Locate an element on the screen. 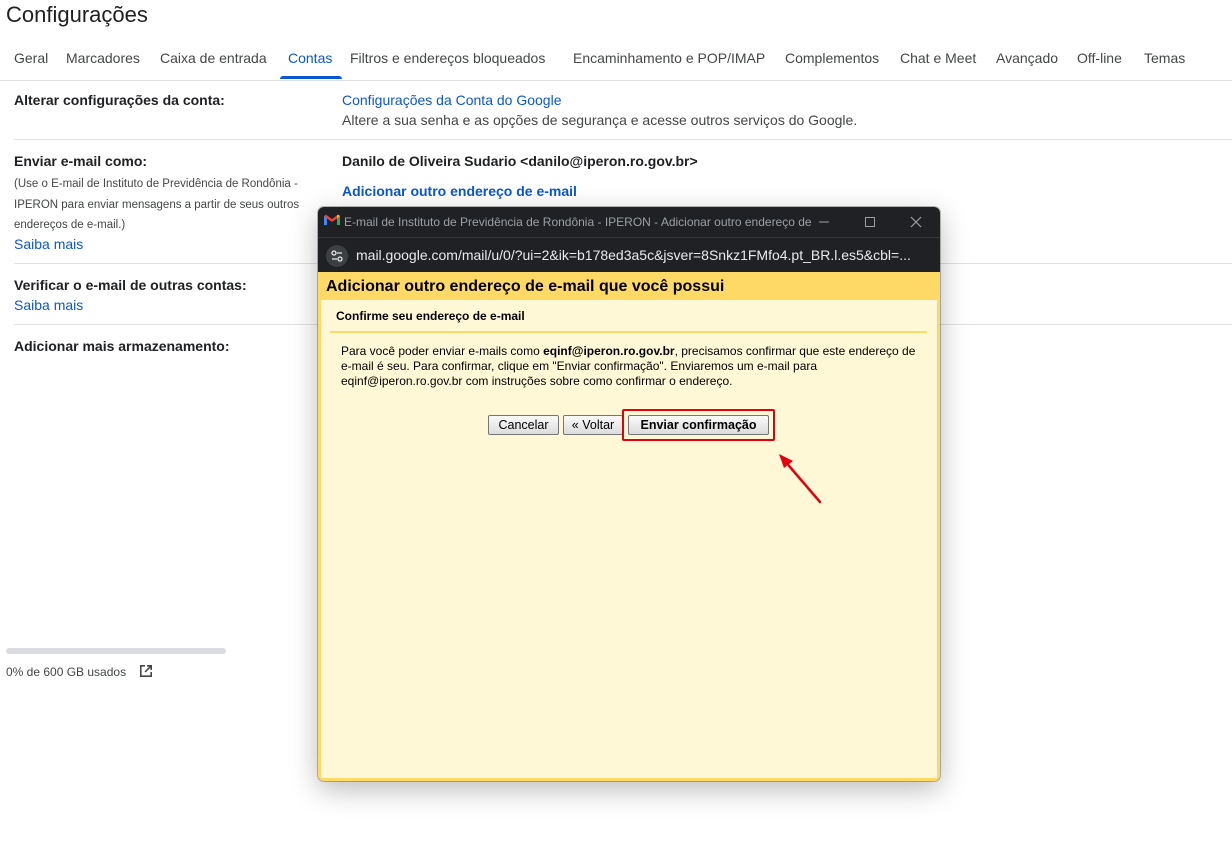 The image size is (1232, 844). cancel-button: Cancelar is located at coordinates (523, 425).